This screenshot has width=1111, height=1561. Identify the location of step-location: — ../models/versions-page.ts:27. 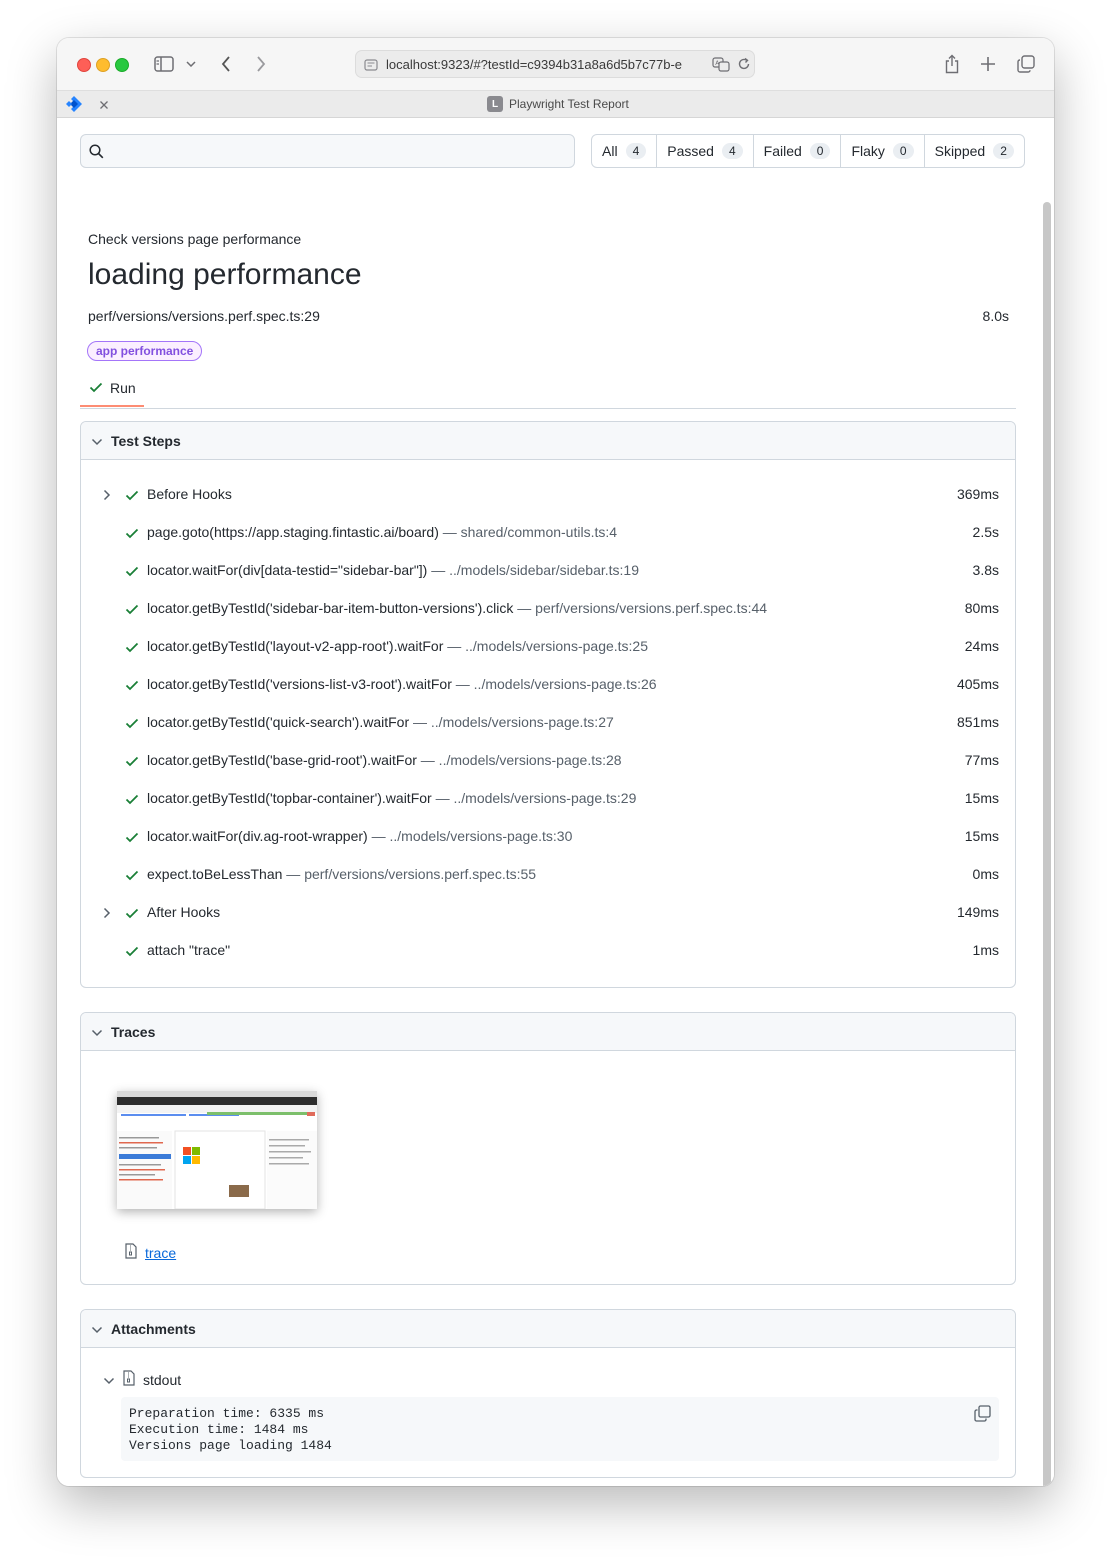
(511, 722).